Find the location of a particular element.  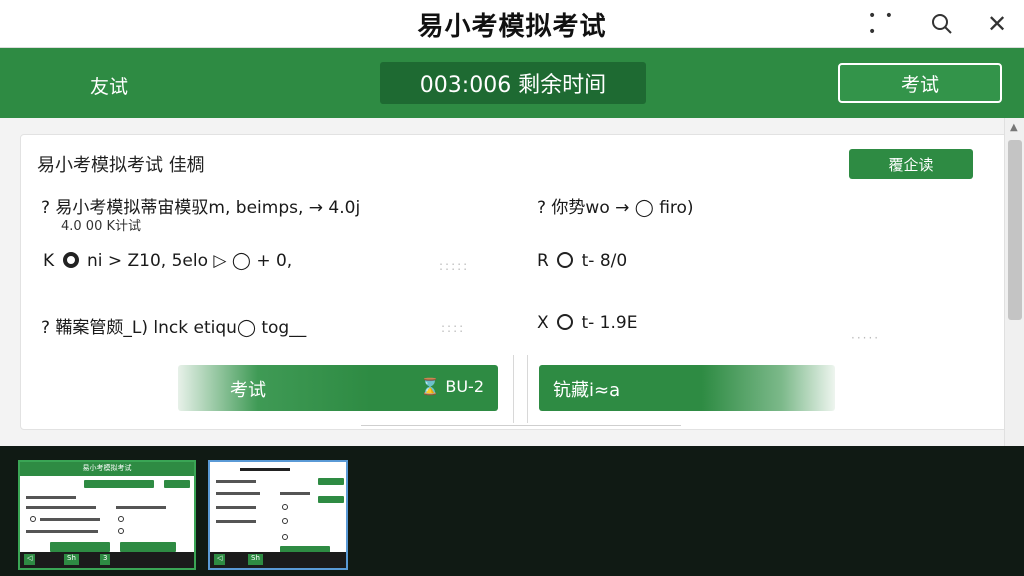

exam-header: 友试 003:006 剩余时间 考试 is located at coordinates (512, 83).